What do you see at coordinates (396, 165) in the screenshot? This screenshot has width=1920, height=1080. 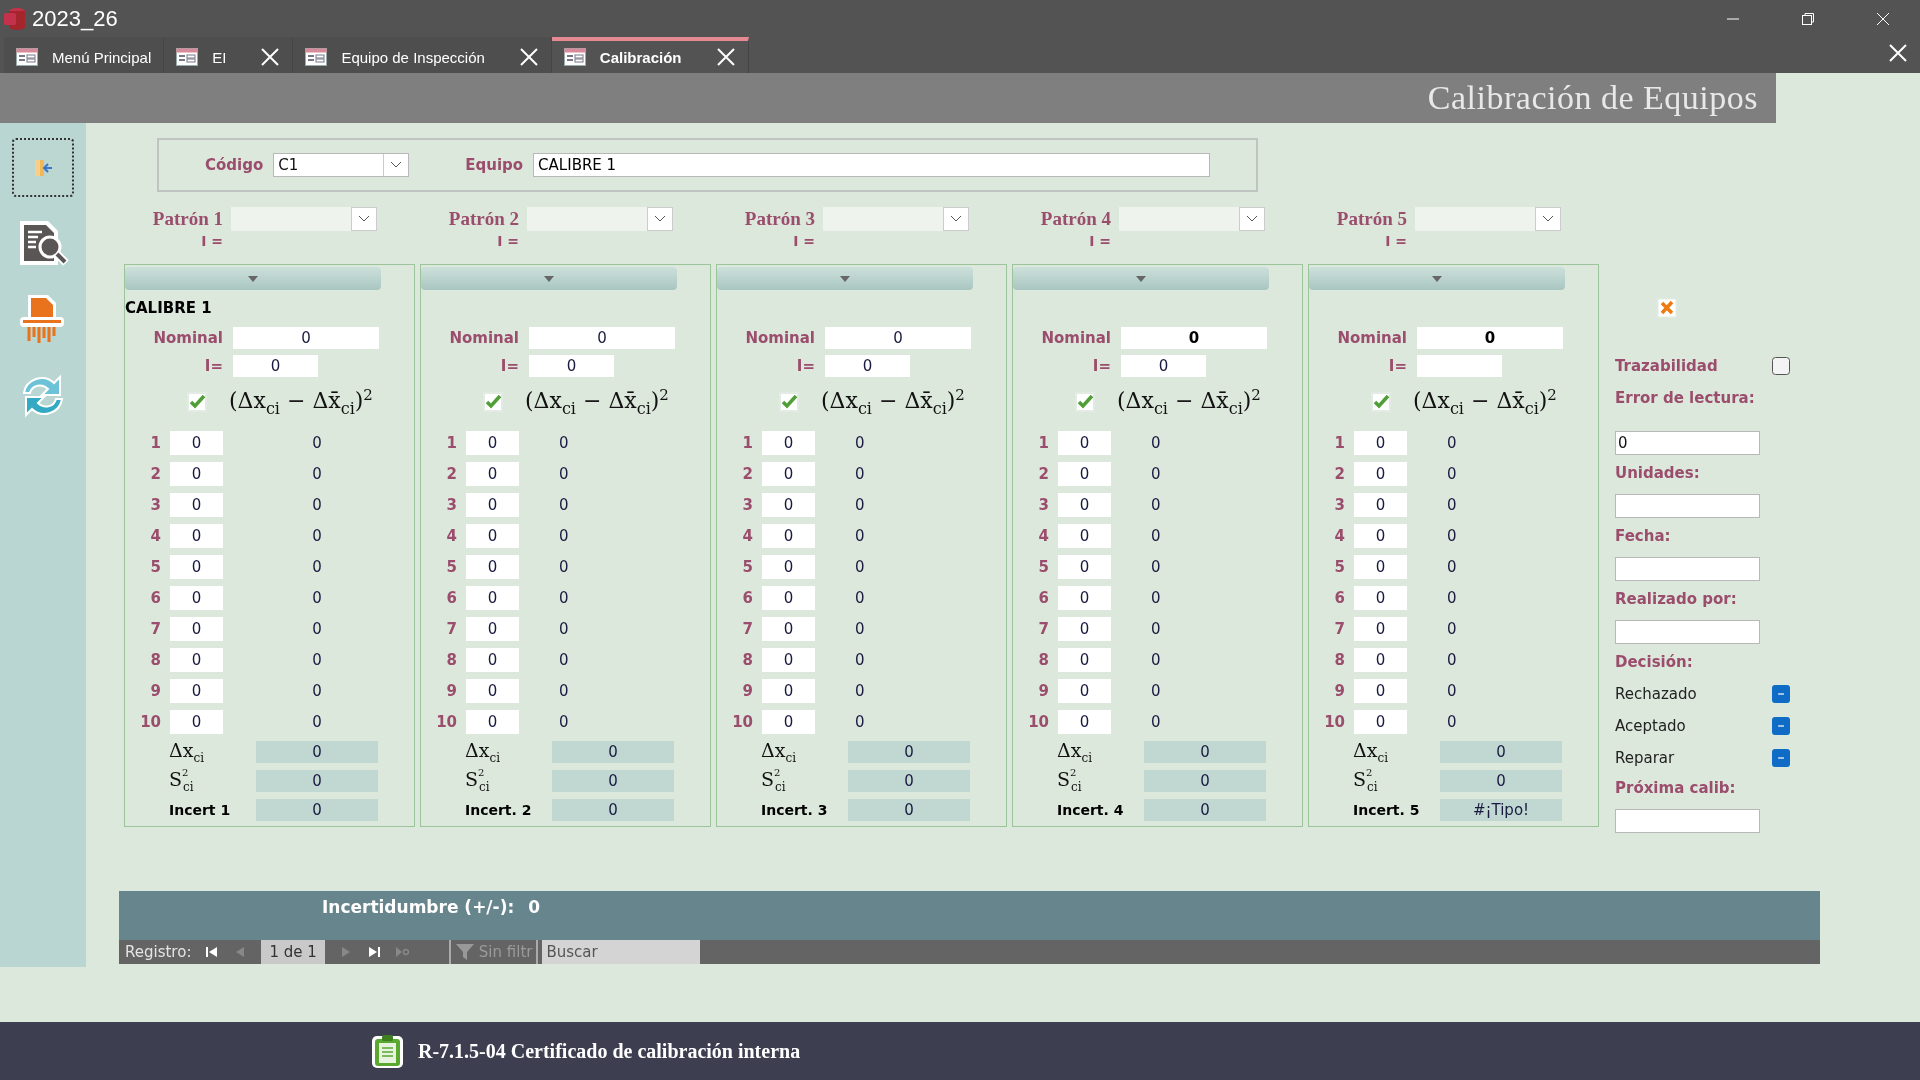 I see `chevron-down-icon` at bounding box center [396, 165].